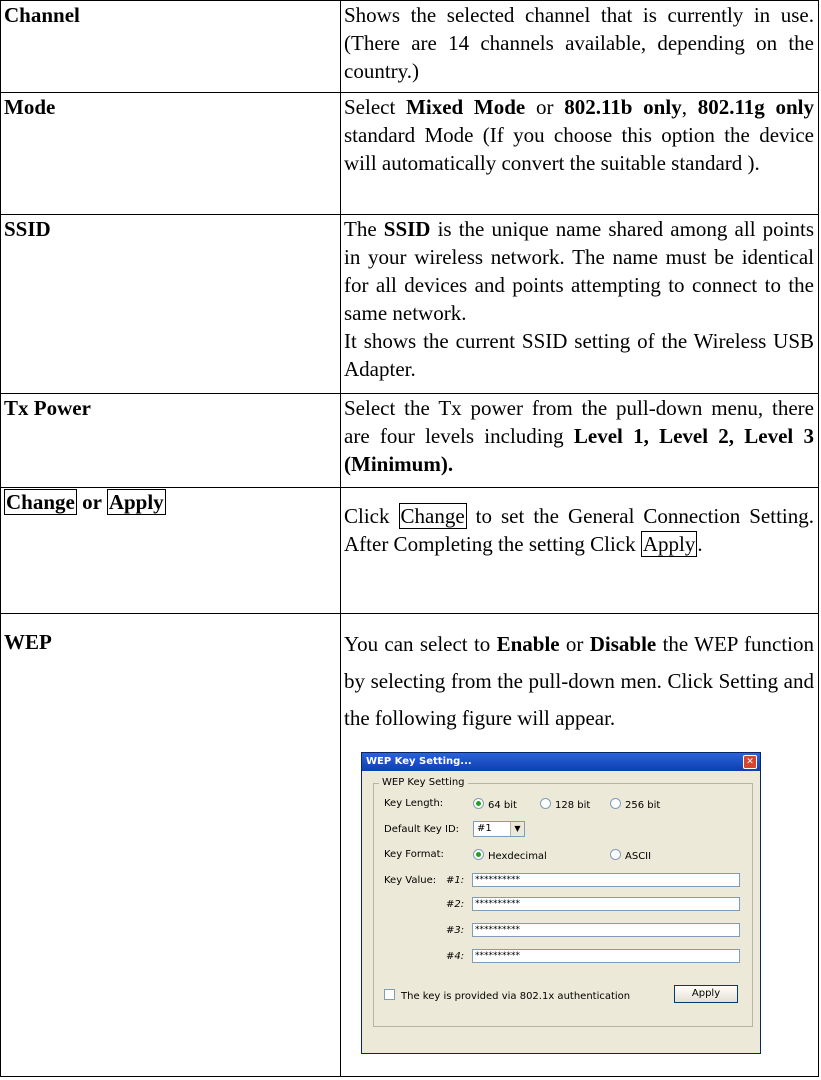 The image size is (821, 1080). What do you see at coordinates (455, 956) in the screenshot?
I see `key-id-4: #4:` at bounding box center [455, 956].